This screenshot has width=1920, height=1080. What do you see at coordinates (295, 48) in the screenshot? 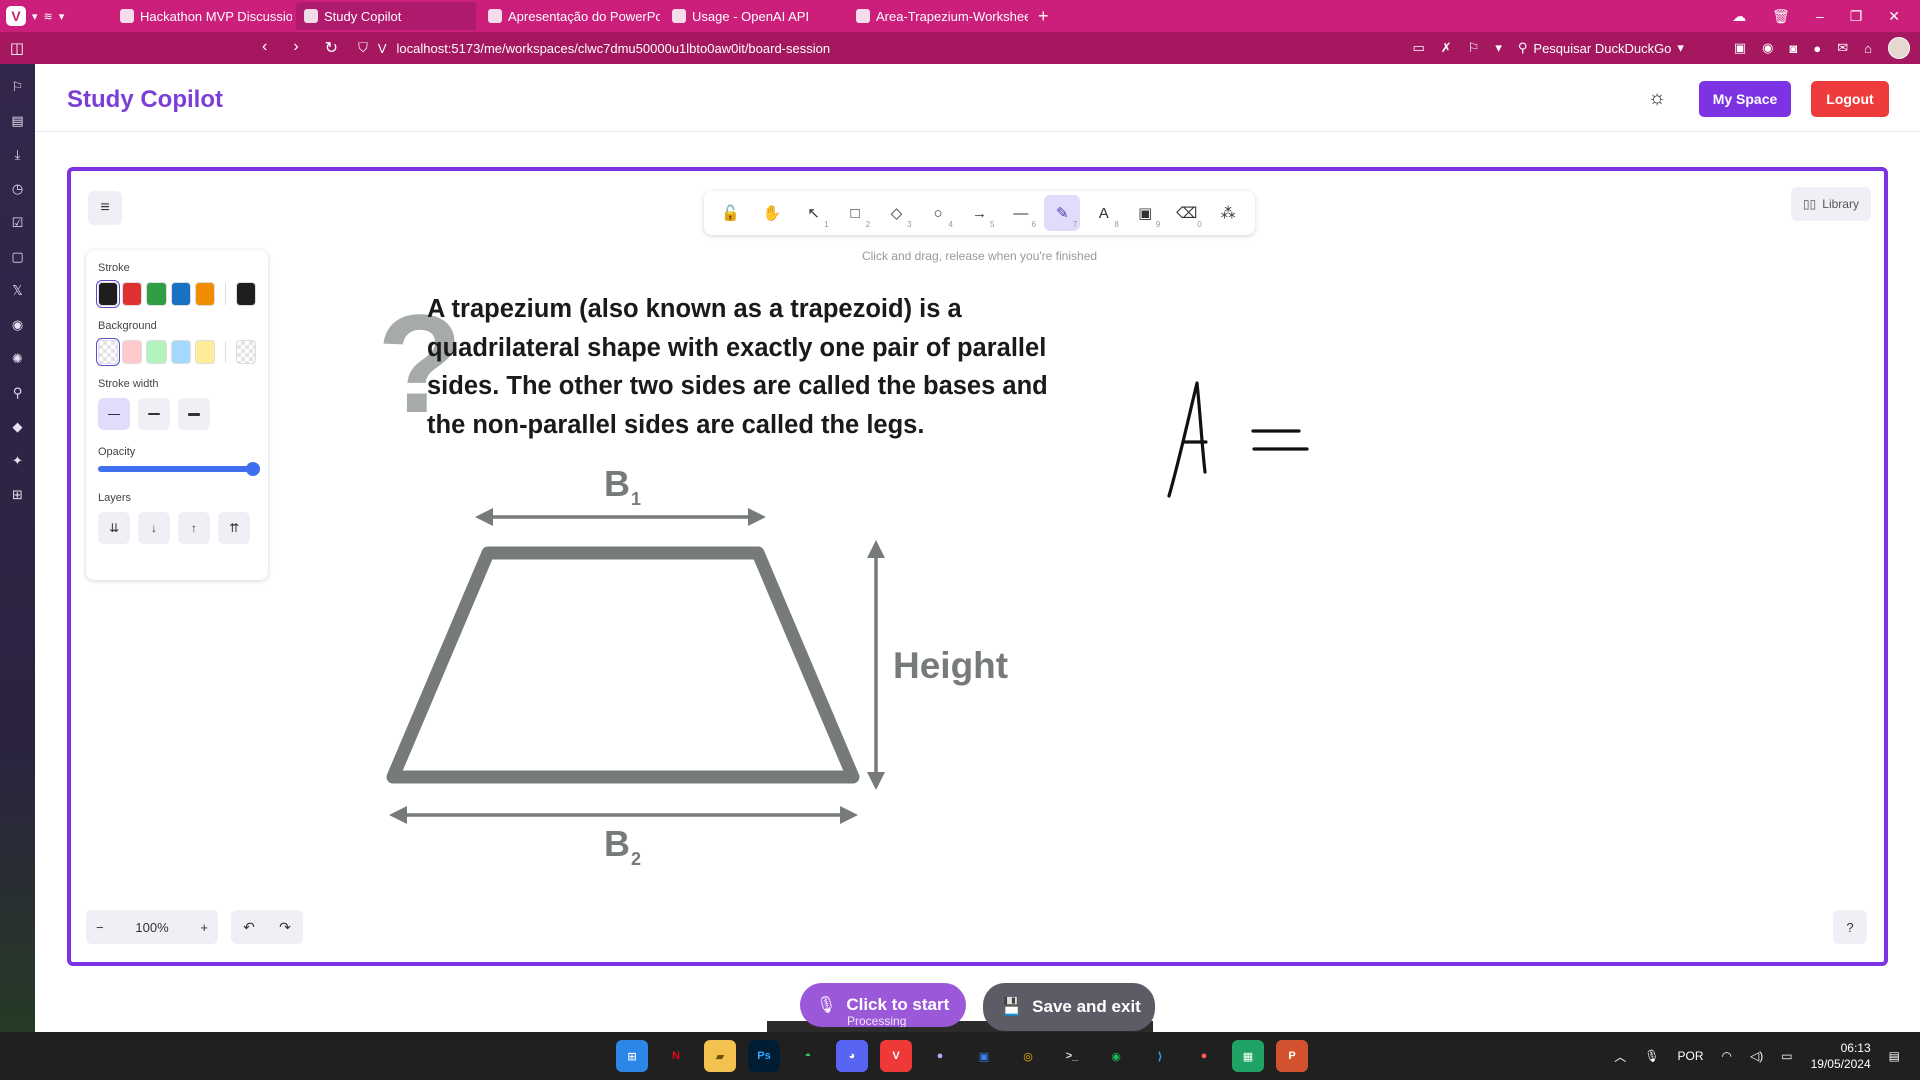
I see `forward-button: ›` at bounding box center [295, 48].